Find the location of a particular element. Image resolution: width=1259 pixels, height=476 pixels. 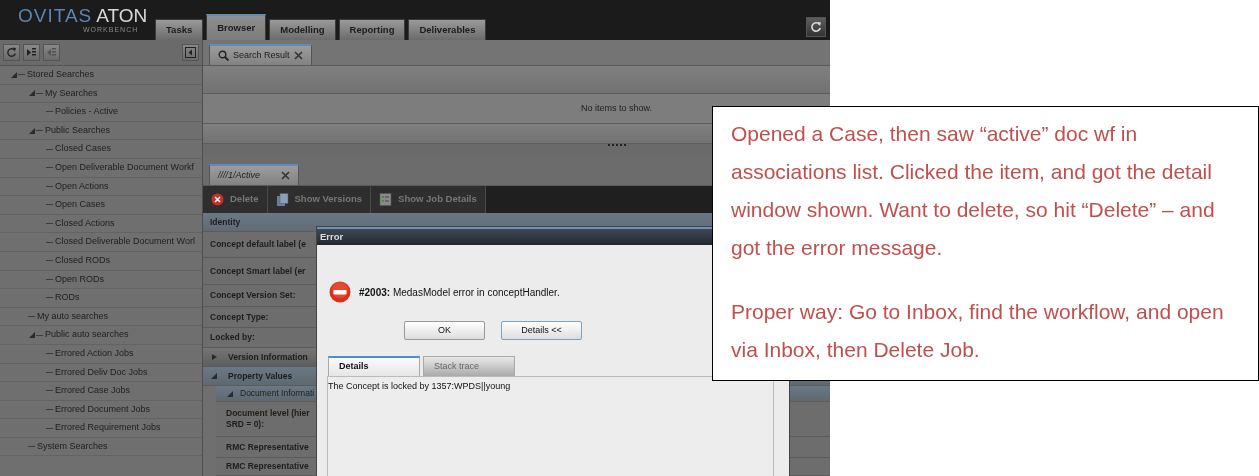

ok-button: OK is located at coordinates (444, 330).